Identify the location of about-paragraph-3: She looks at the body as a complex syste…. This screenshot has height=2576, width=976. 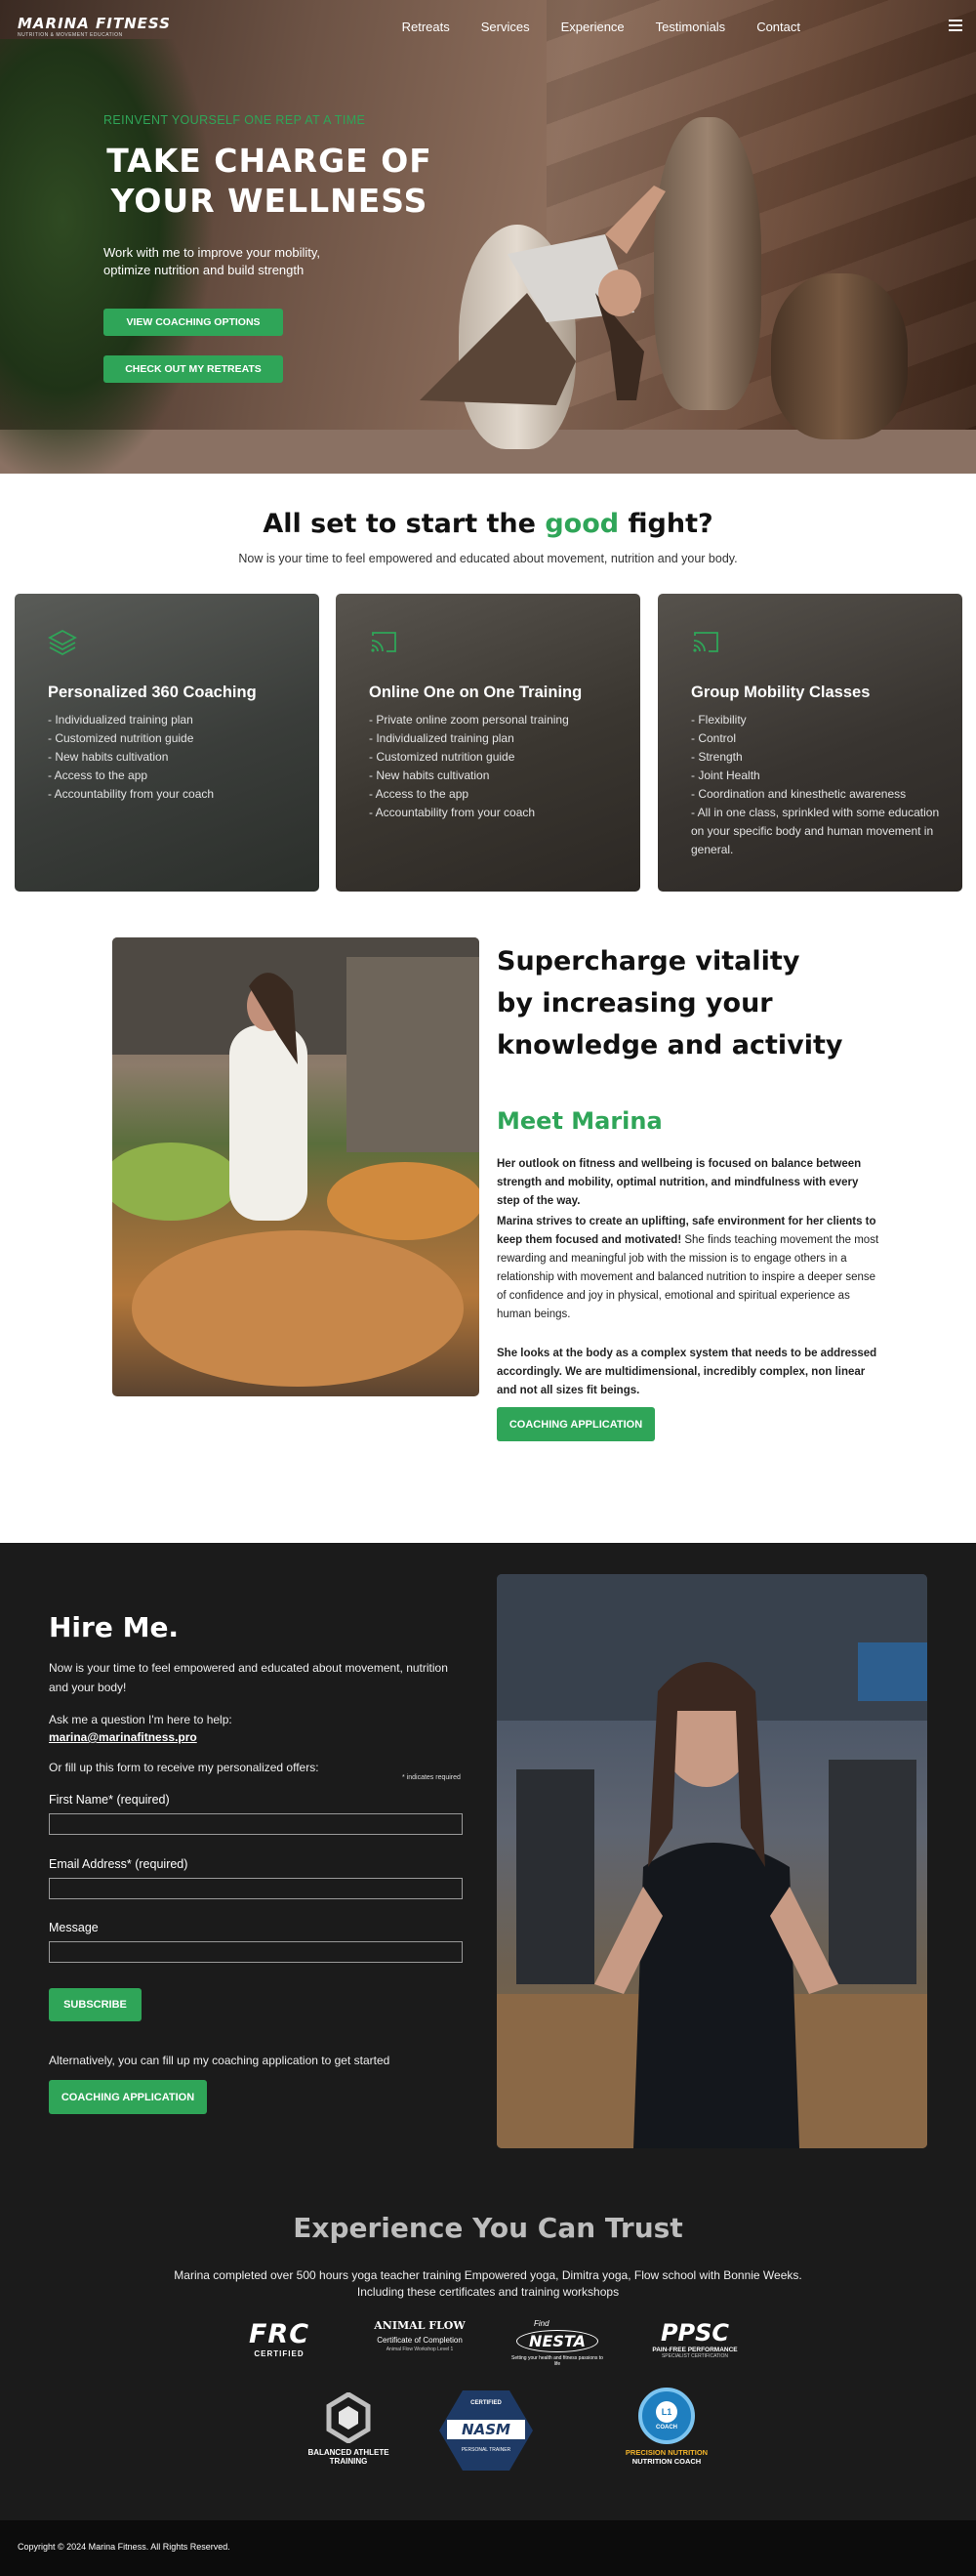
(688, 1373).